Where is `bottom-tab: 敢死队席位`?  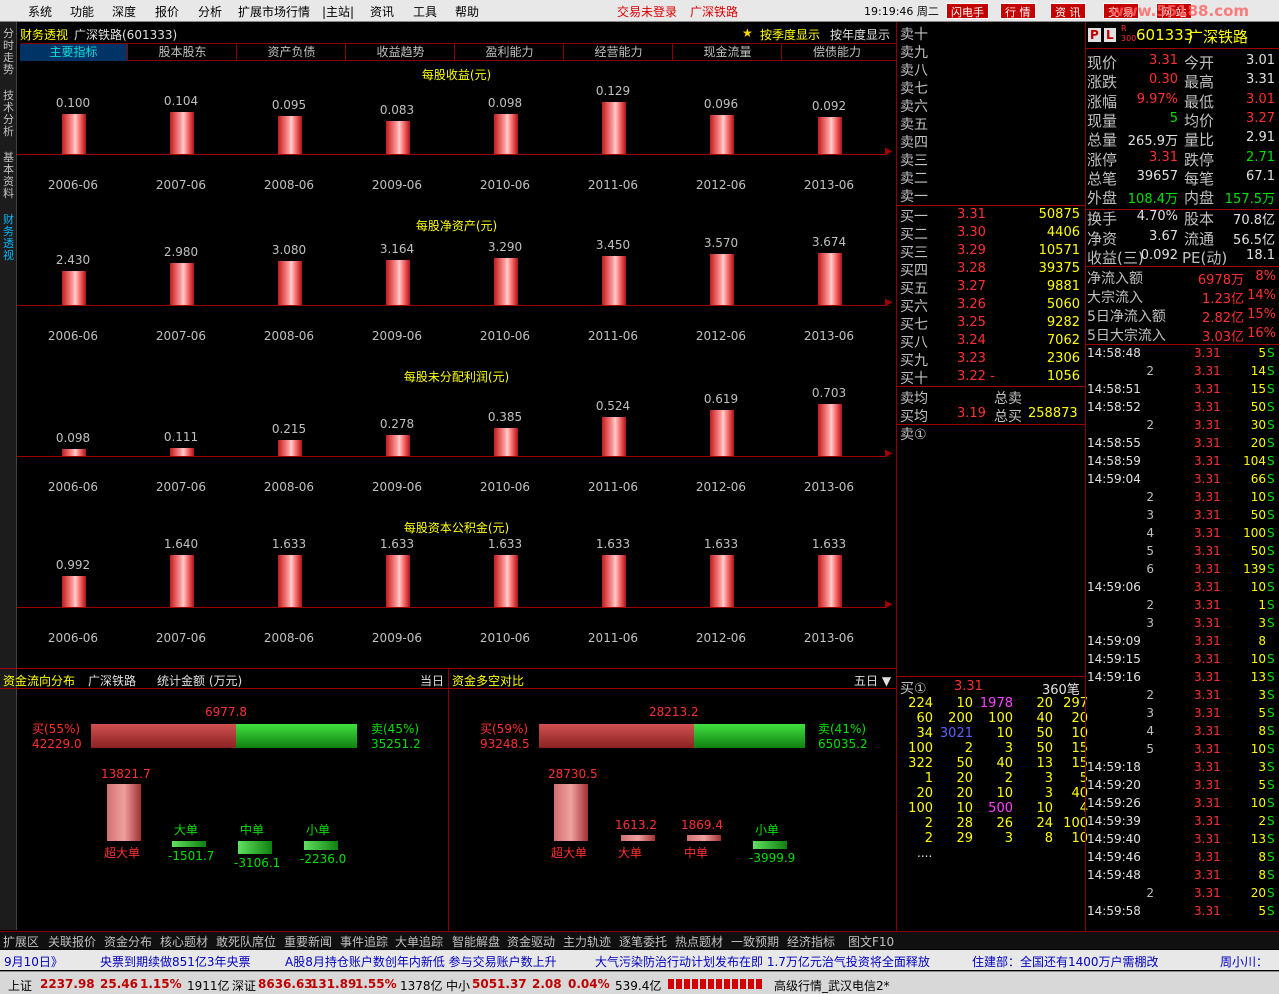 bottom-tab: 敢死队席位 is located at coordinates (246, 941).